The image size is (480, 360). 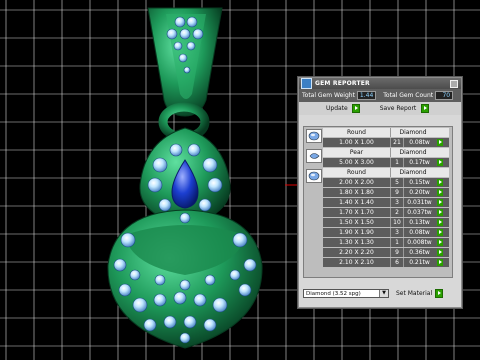 I want to click on total-gem-count-label: Total Gem Count, so click(x=408, y=95).